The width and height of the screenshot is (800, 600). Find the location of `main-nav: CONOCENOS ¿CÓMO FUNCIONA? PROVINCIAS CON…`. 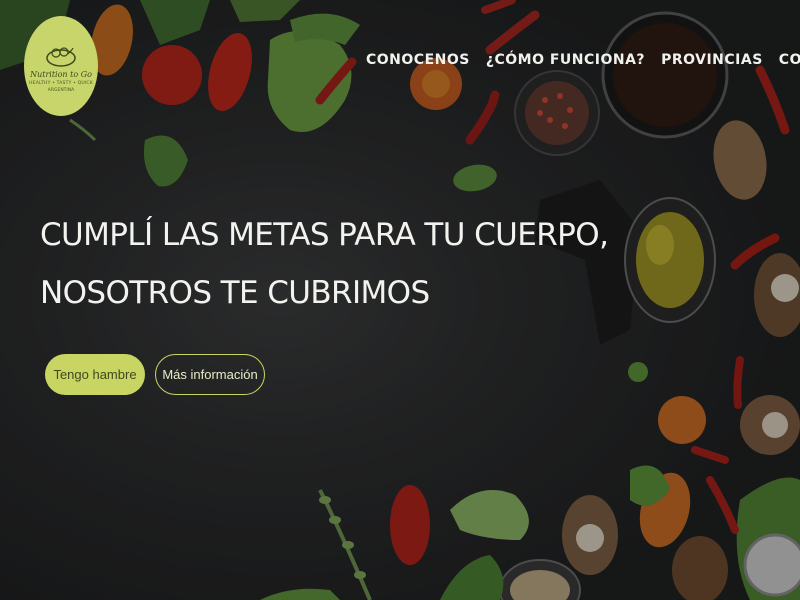

main-nav: CONOCENOS ¿CÓMO FUNCIONA? PROVINCIAS CON… is located at coordinates (583, 60).